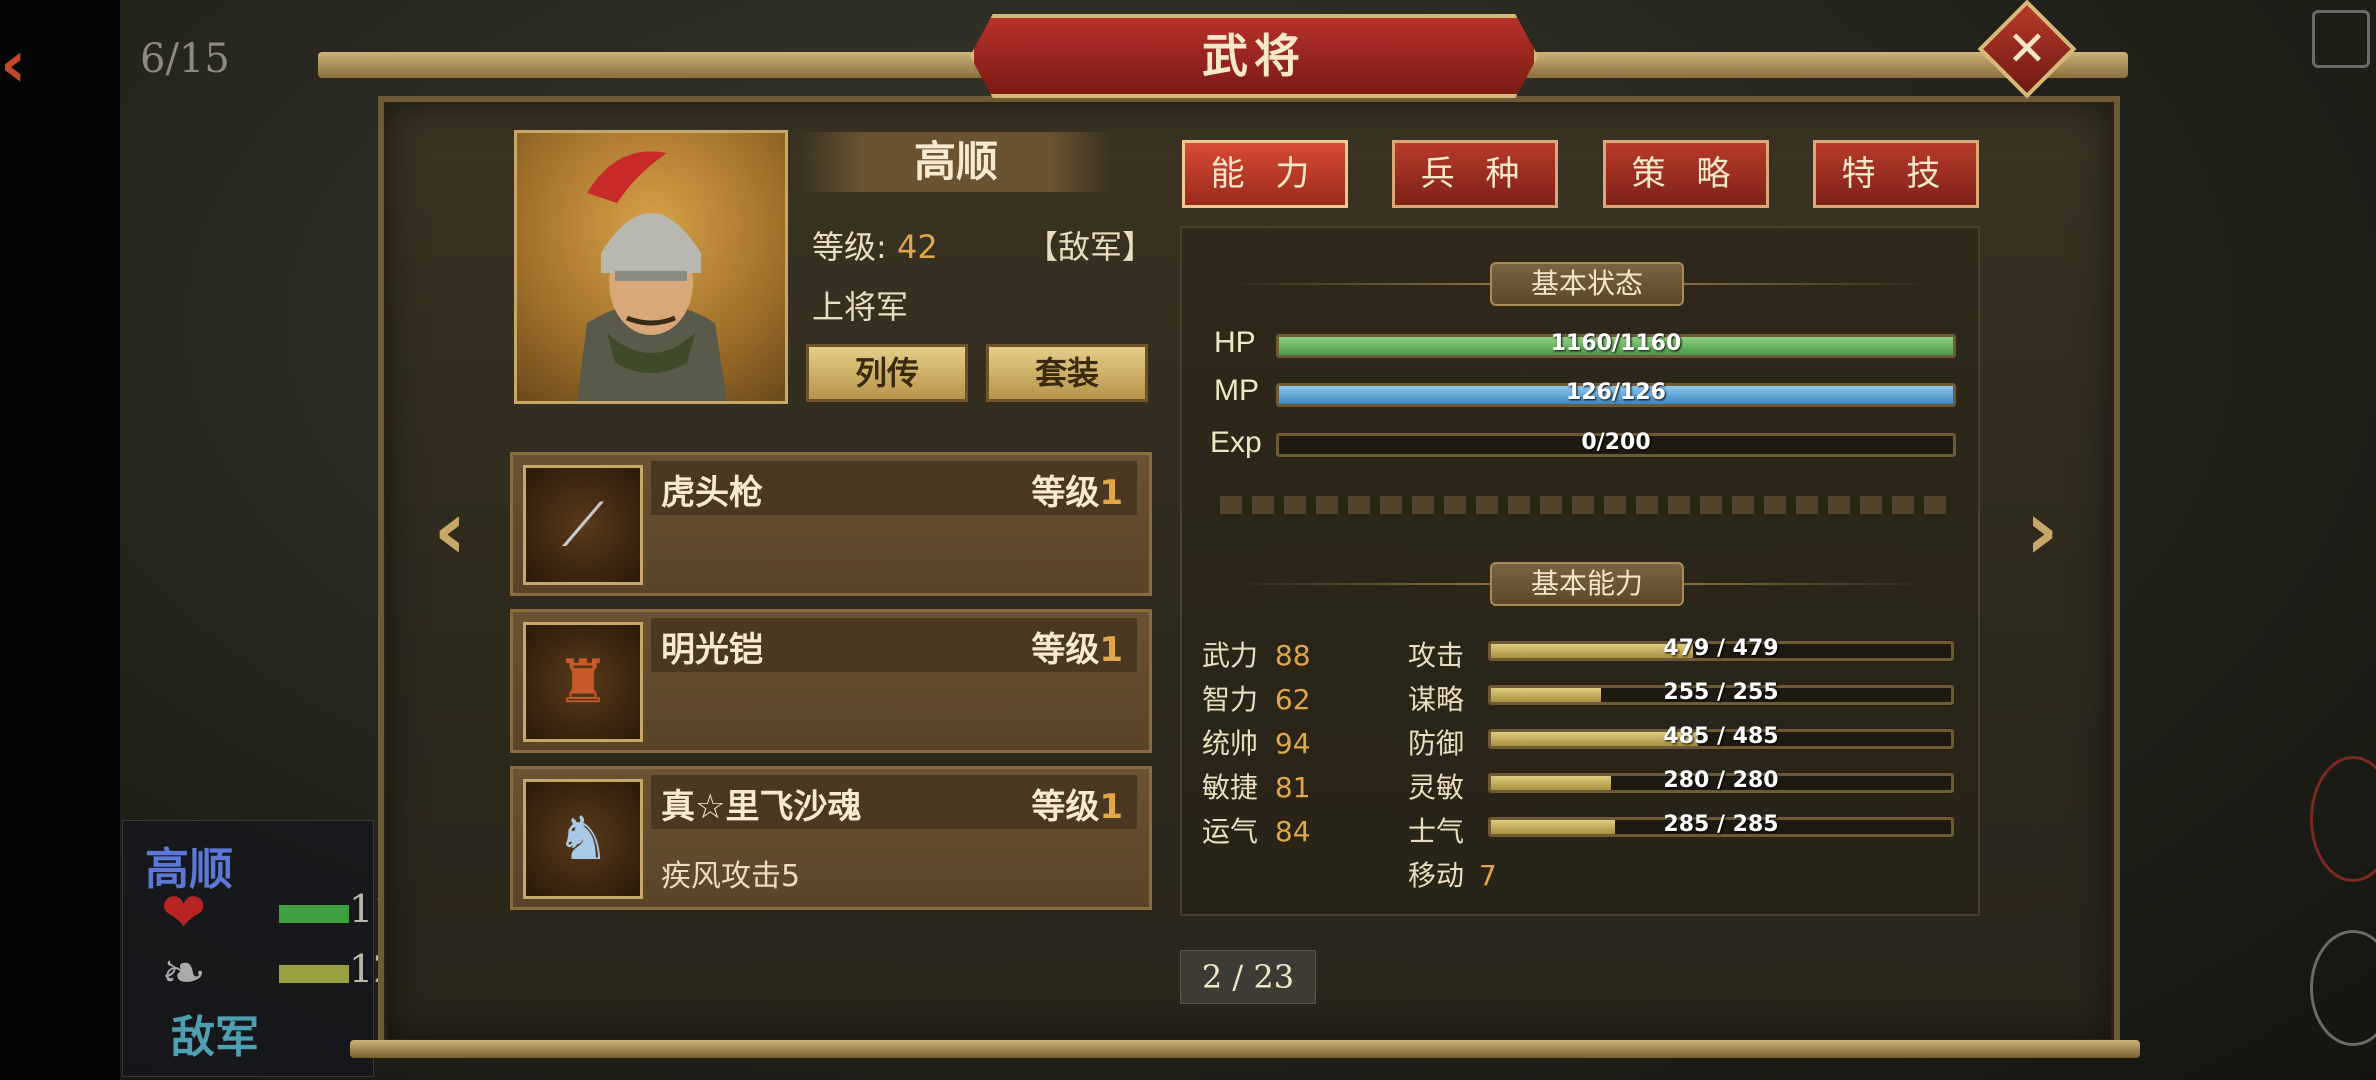 The image size is (2376, 1080). Describe the element at coordinates (831, 838) in the screenshot. I see `equipment-slot-mount: ♞ 真☆里飞沙魂 等级1 疾风攻击5` at that location.